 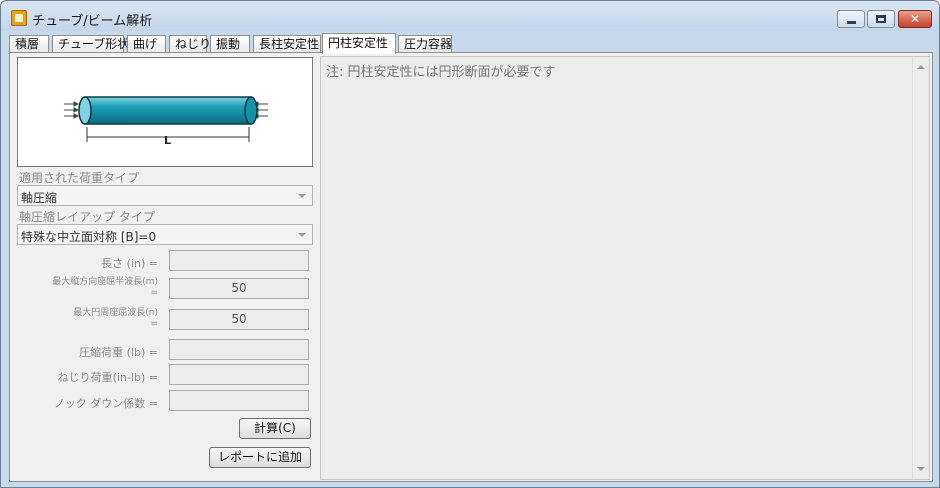 What do you see at coordinates (107, 377) in the screenshot?
I see `torsion-load-label: ねじり荷重(in-lb) =` at bounding box center [107, 377].